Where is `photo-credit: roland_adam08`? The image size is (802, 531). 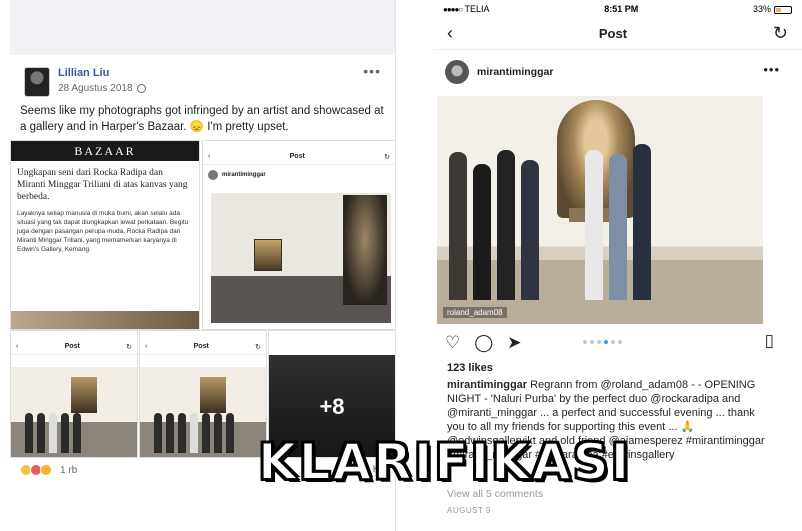 photo-credit: roland_adam08 is located at coordinates (475, 312).